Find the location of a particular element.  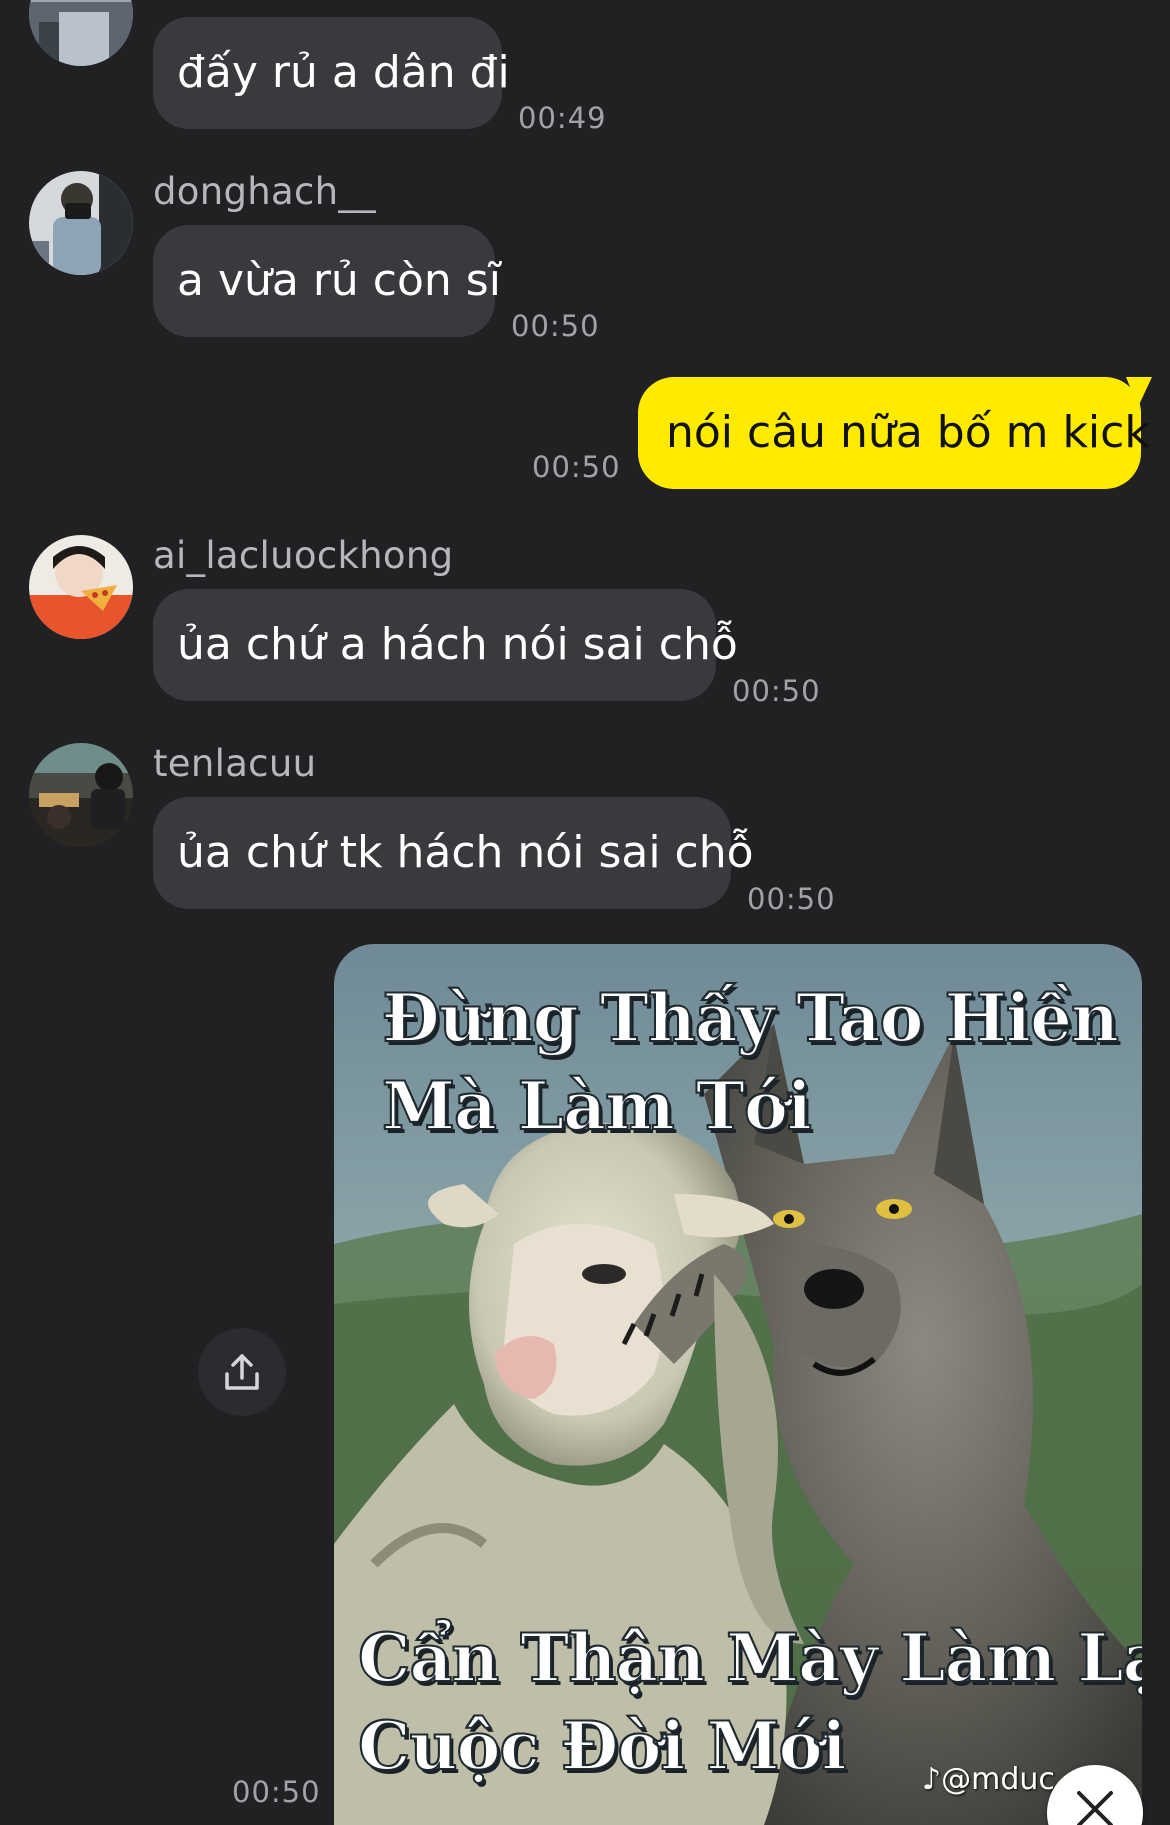

bubble-tail is located at coordinates (1139, 392).